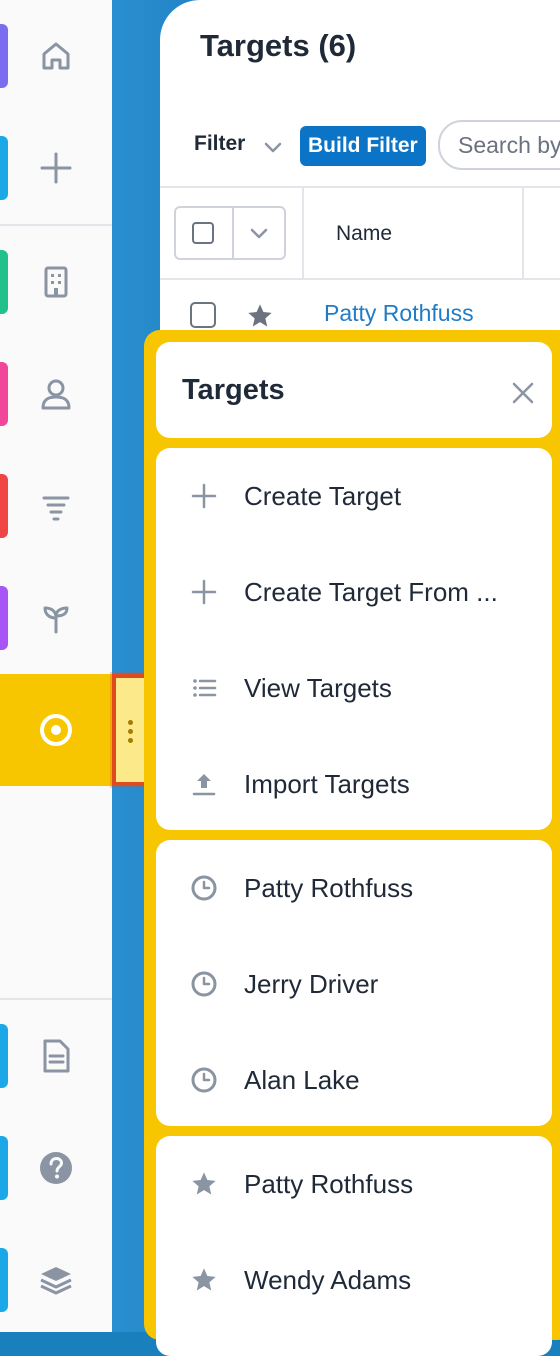 This screenshot has width=560, height=1356. Describe the element at coordinates (318, 688) in the screenshot. I see `menu-item-label: View Targets` at that location.